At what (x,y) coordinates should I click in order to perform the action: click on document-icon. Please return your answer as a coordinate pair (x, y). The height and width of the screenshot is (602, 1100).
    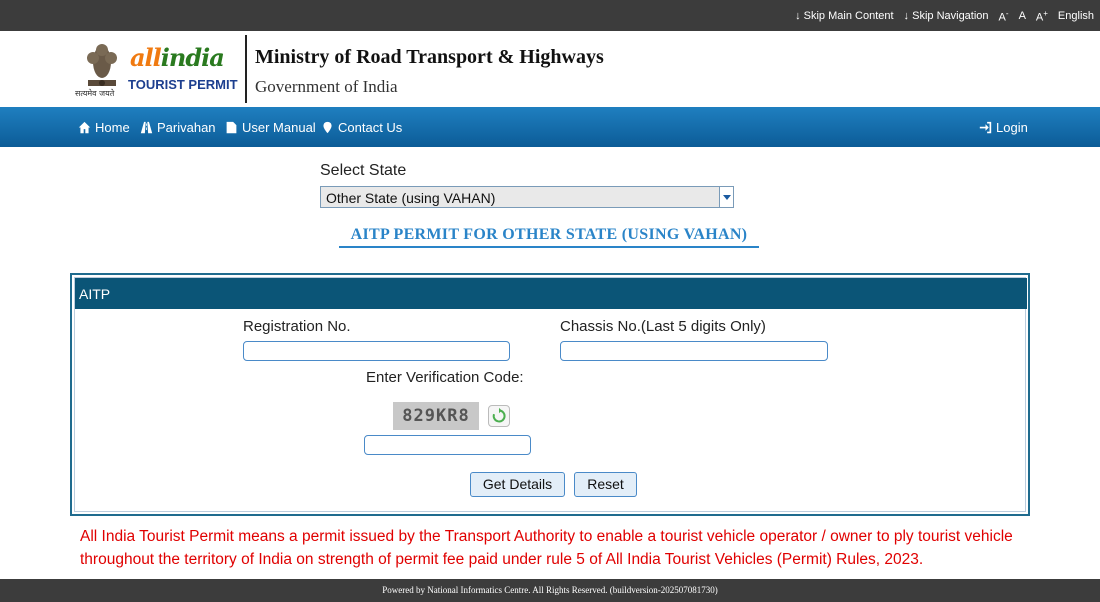
    Looking at the image, I should click on (231, 127).